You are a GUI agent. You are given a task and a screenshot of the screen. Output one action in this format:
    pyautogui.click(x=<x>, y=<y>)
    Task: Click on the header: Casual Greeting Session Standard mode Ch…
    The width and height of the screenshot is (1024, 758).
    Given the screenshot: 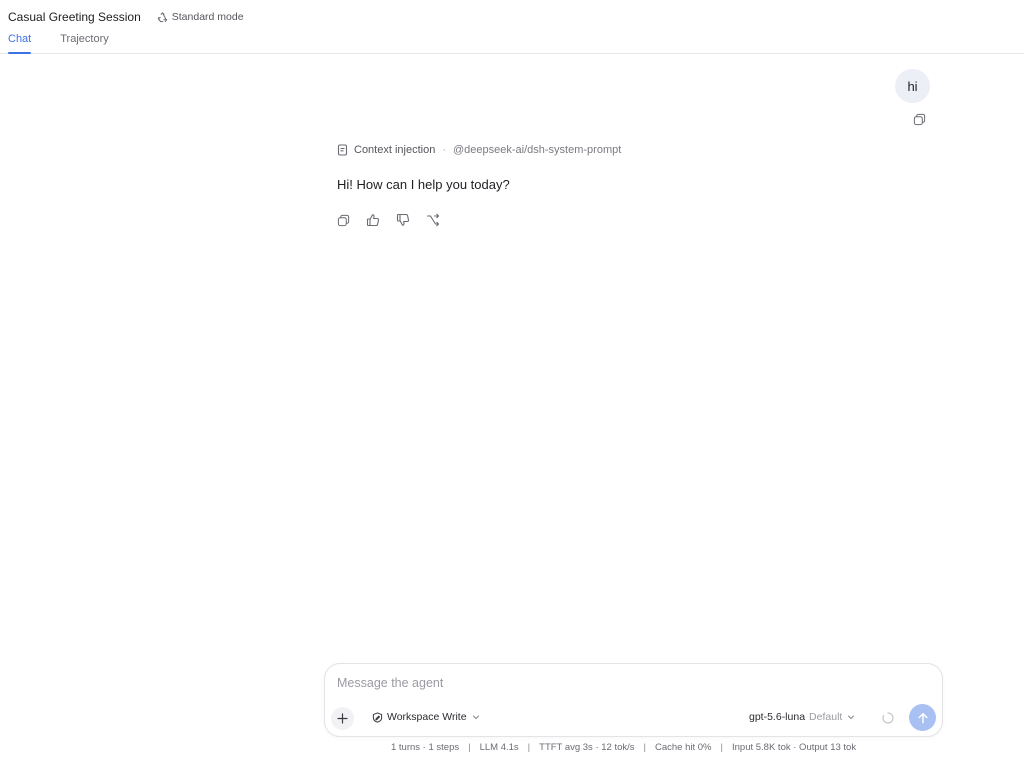 What is the action you would take?
    pyautogui.click(x=512, y=27)
    